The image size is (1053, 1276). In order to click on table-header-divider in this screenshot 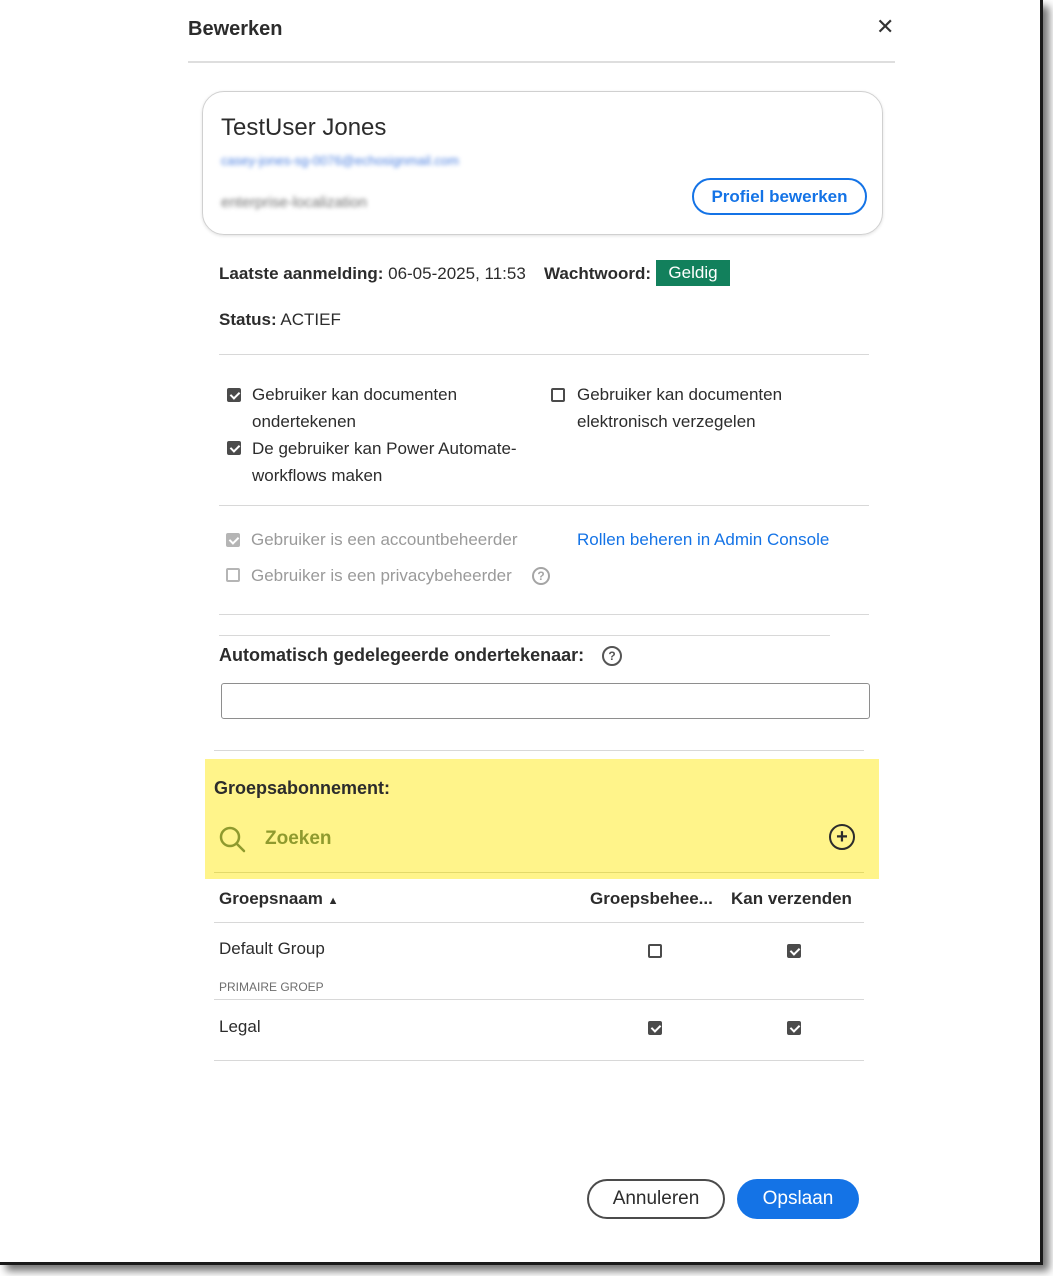, I will do `click(539, 922)`.